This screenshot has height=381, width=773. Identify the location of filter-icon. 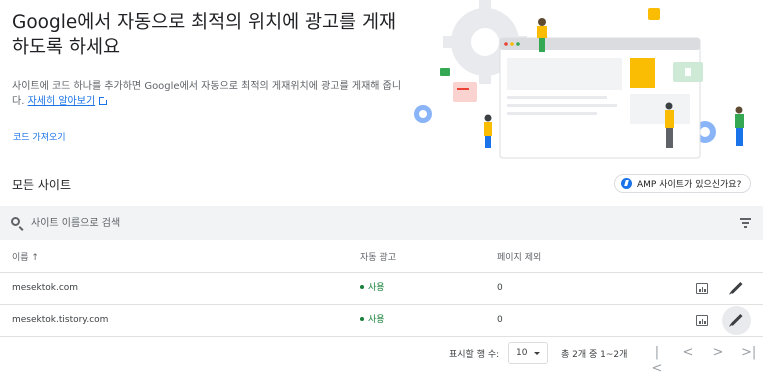
(745, 223).